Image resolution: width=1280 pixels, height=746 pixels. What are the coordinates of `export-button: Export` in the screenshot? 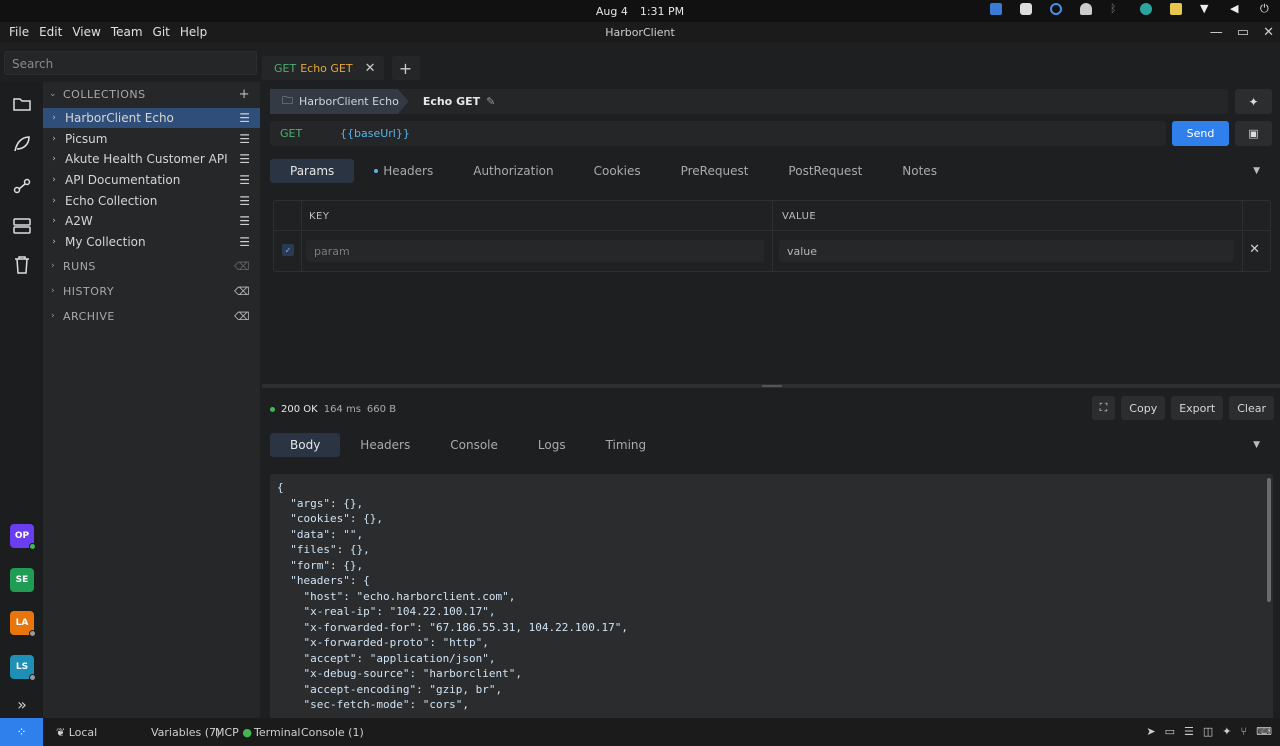 It's located at (1197, 408).